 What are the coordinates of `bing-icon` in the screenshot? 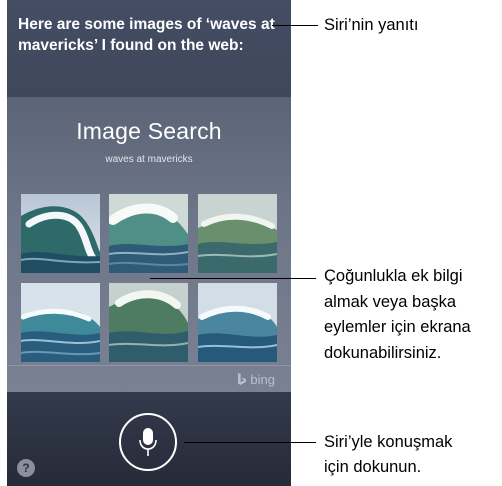 It's located at (242, 379).